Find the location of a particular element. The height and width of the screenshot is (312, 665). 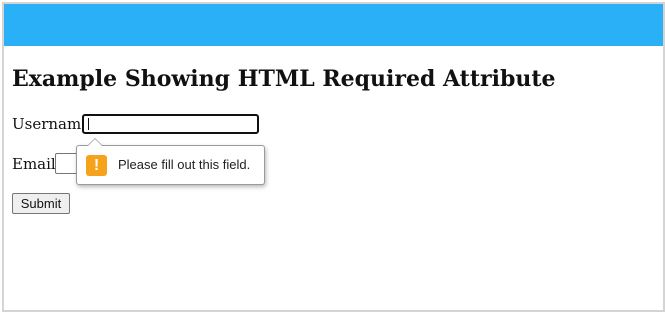

warning-icon: ! is located at coordinates (96, 165).